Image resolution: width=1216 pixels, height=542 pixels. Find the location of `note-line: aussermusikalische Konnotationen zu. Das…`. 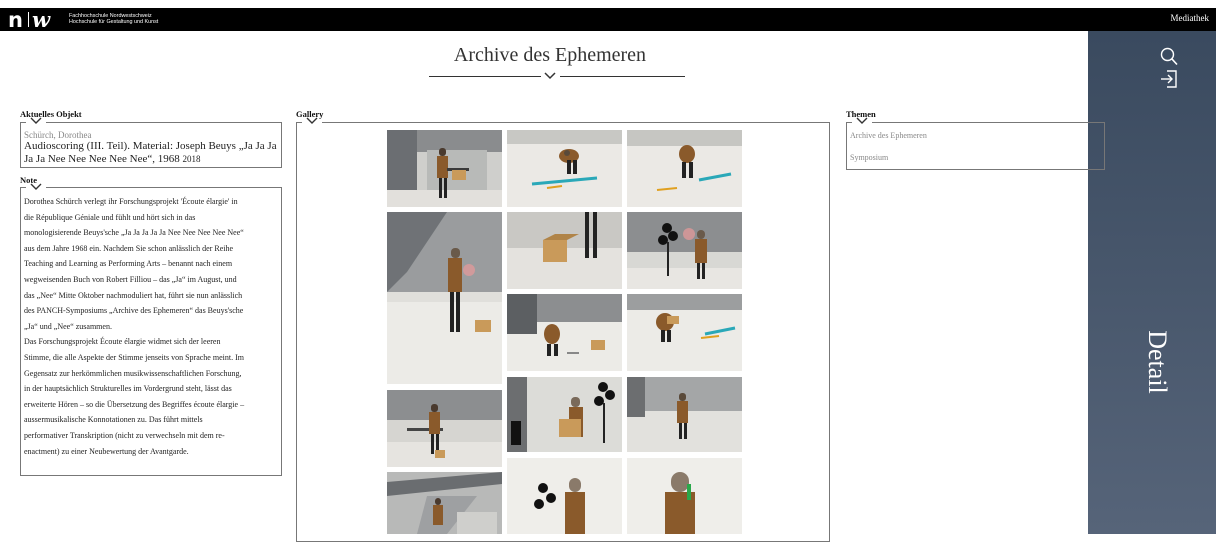

note-line: aussermusikalische Konnotationen zu. Das… is located at coordinates (113, 420).